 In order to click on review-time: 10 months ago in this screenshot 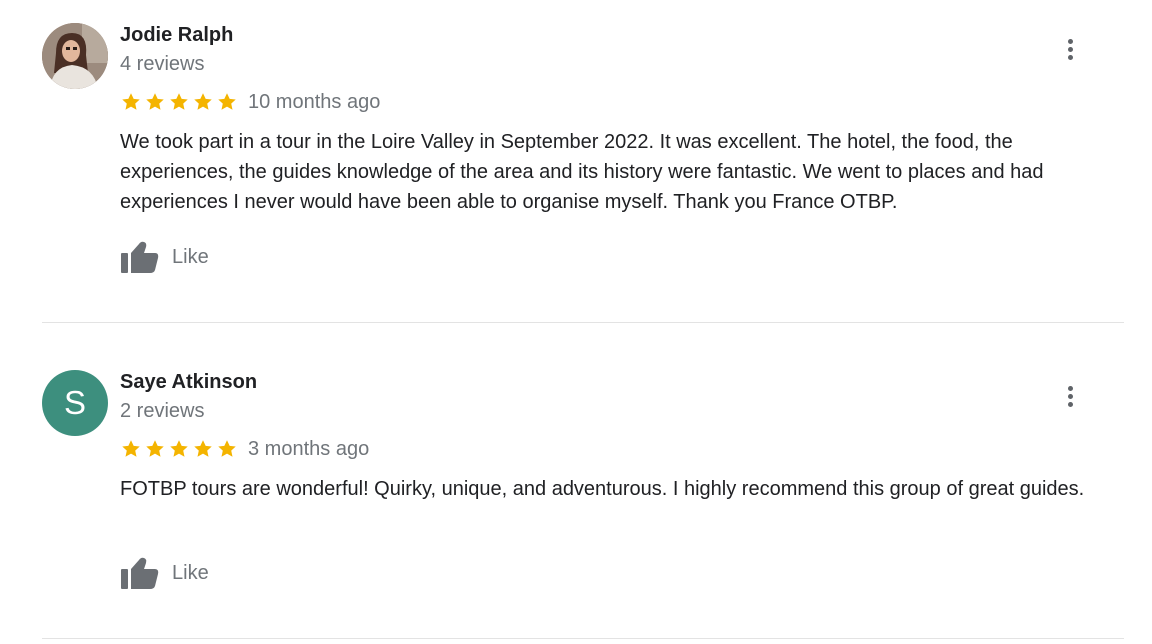, I will do `click(314, 102)`.